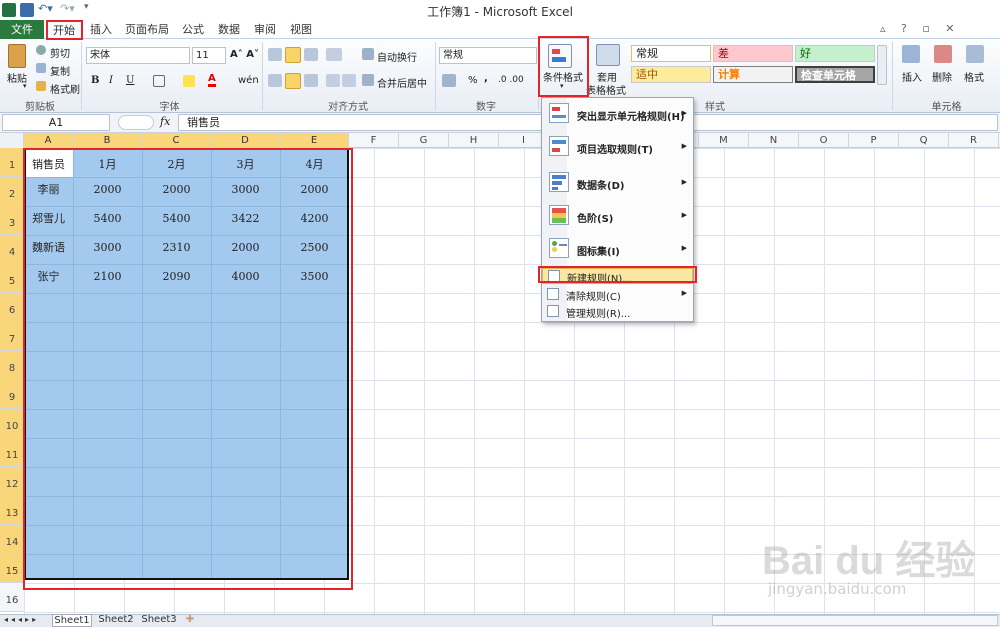  Describe the element at coordinates (869, 561) in the screenshot. I see `watermark-brand: Bai du 经验` at that location.